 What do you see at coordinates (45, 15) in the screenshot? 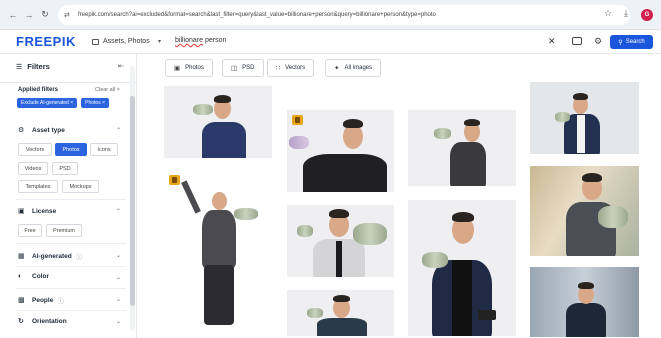
I see `reload-icon: ↻` at bounding box center [45, 15].